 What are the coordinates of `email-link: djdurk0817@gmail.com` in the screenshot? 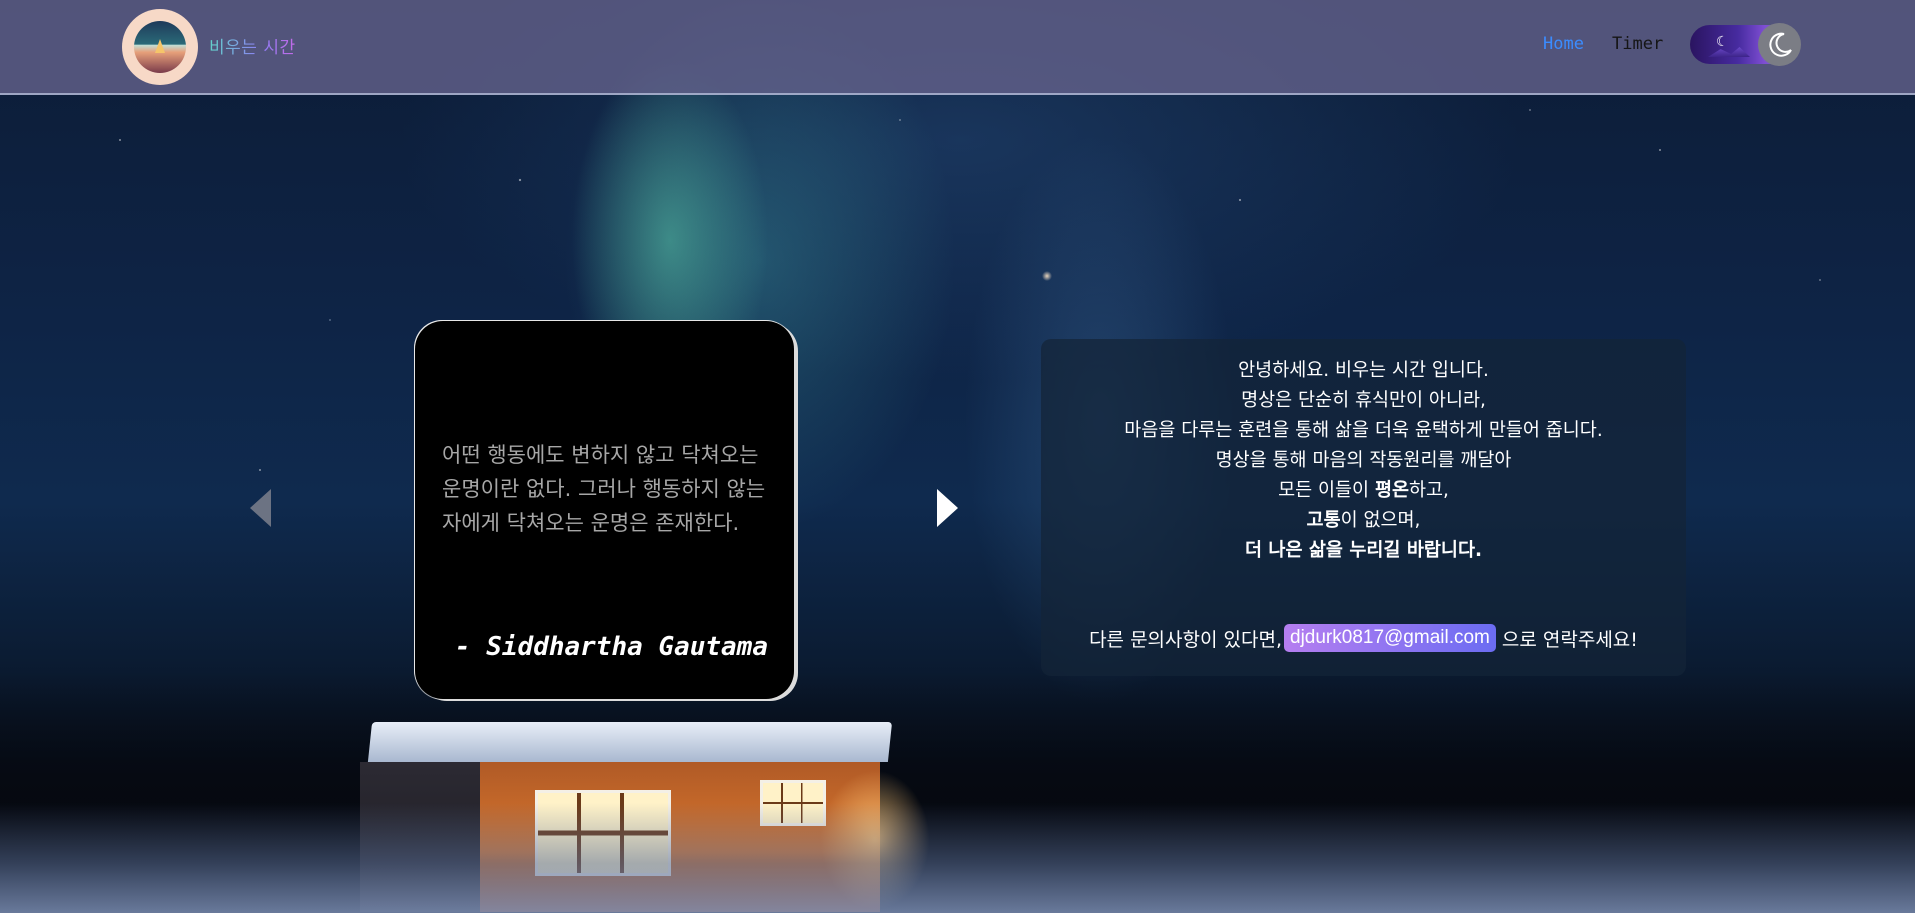 It's located at (1390, 638).